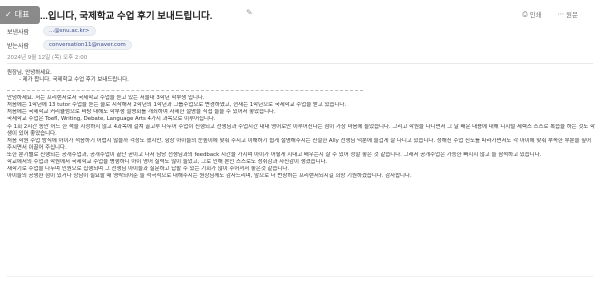 The width and height of the screenshot is (600, 292). What do you see at coordinates (300, 276) in the screenshot?
I see `footer-divider` at bounding box center [300, 276].